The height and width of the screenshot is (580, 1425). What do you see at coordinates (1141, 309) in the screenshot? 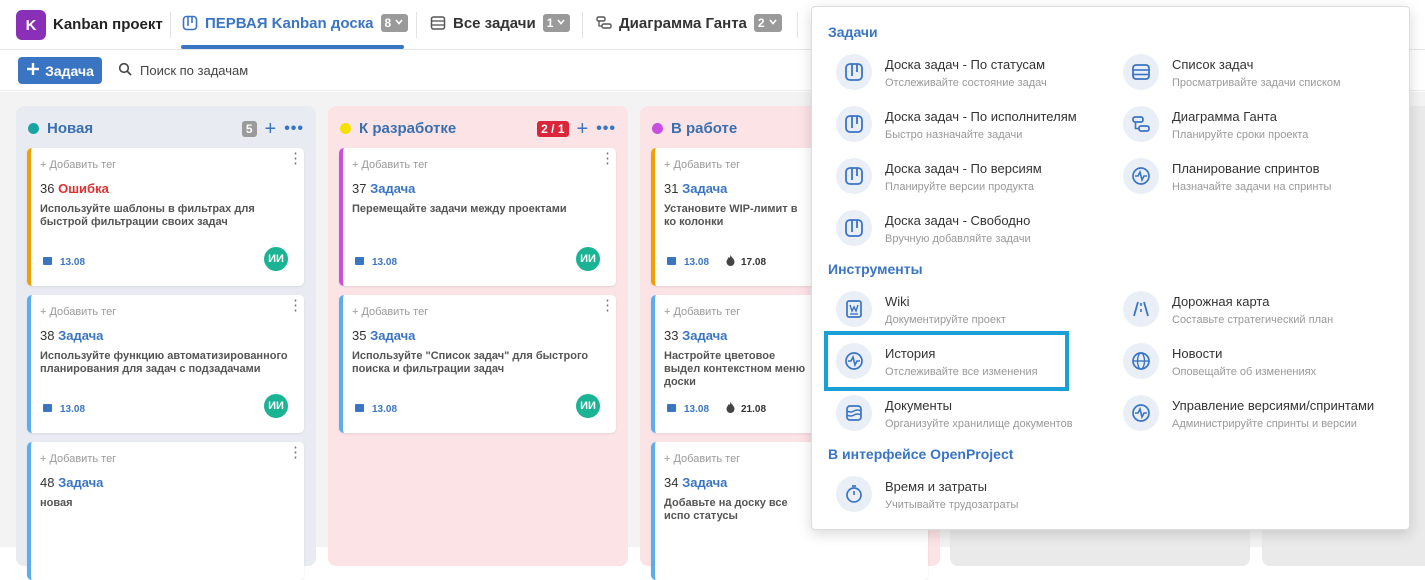
I see `road-icon` at bounding box center [1141, 309].